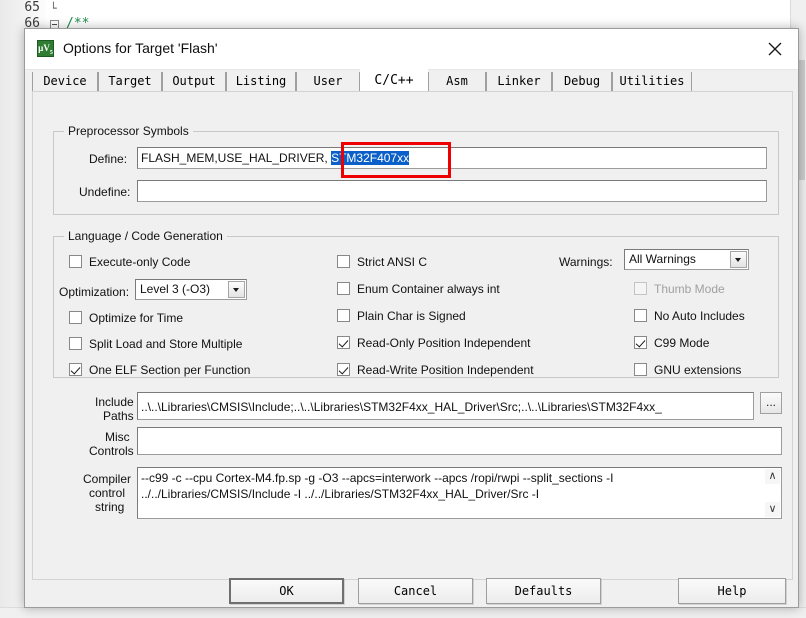 The height and width of the screenshot is (618, 806). What do you see at coordinates (403, 612) in the screenshot?
I see `editor-bottom-strip` at bounding box center [403, 612].